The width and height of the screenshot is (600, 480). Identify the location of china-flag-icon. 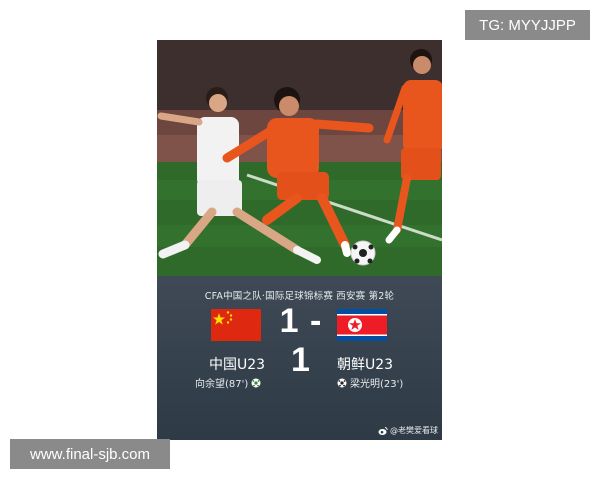
(236, 325).